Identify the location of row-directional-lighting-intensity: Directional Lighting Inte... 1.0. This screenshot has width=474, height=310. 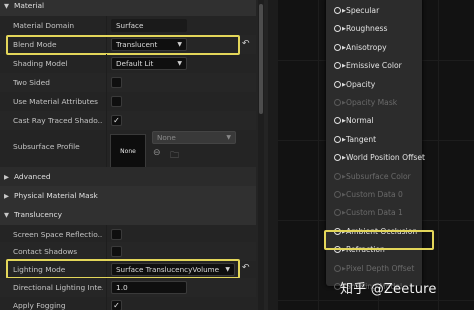
(128, 287).